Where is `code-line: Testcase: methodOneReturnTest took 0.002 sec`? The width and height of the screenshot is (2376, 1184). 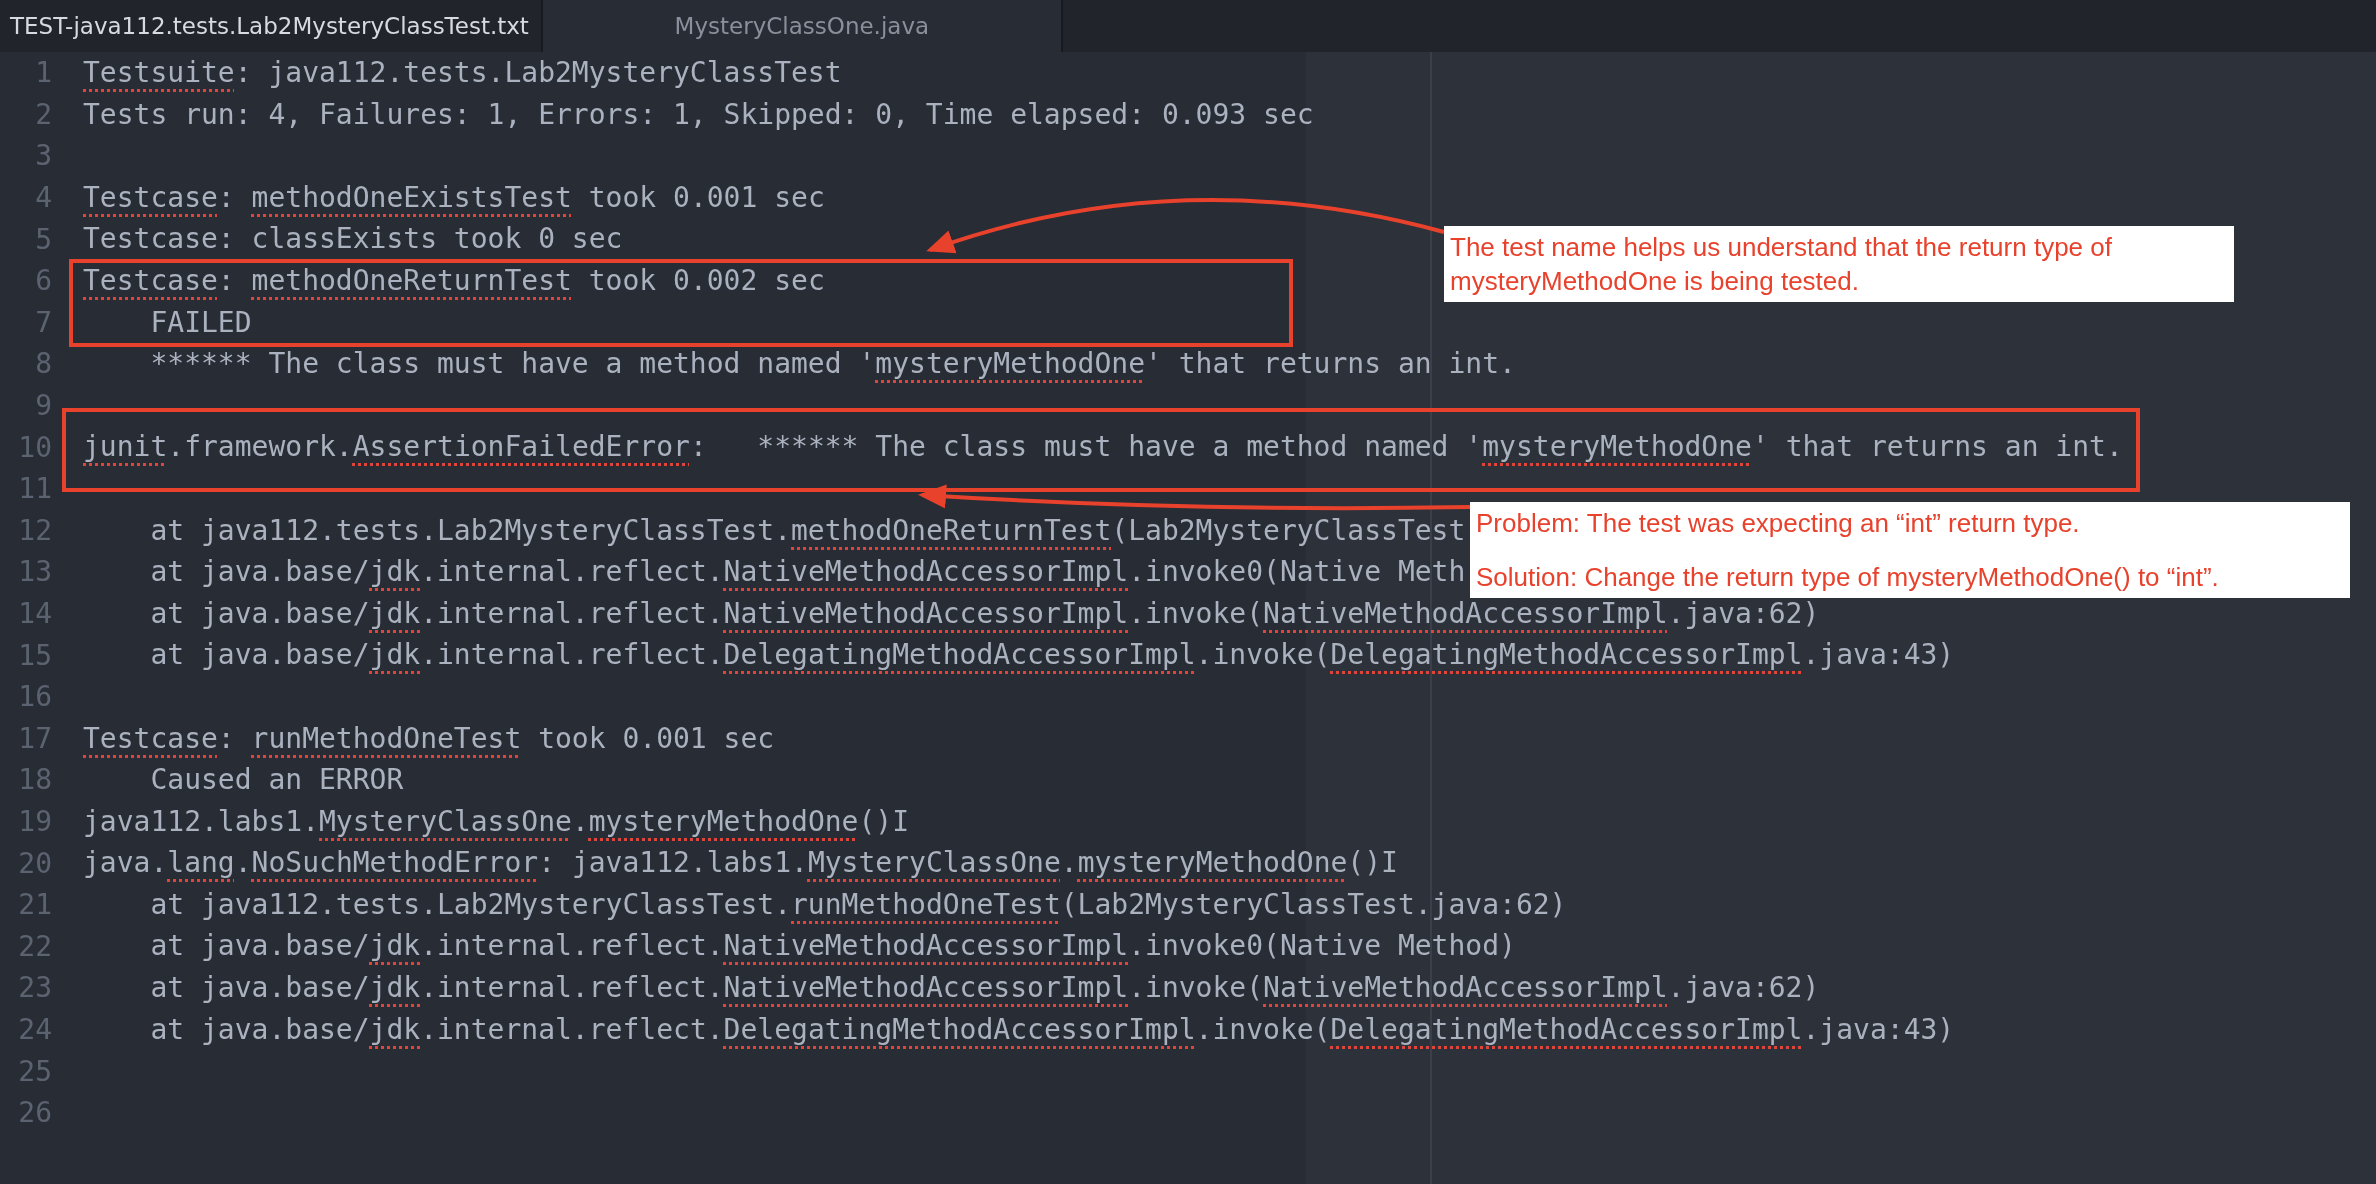
code-line: Testcase: methodOneReturnTest took 0.002 sec is located at coordinates (454, 280).